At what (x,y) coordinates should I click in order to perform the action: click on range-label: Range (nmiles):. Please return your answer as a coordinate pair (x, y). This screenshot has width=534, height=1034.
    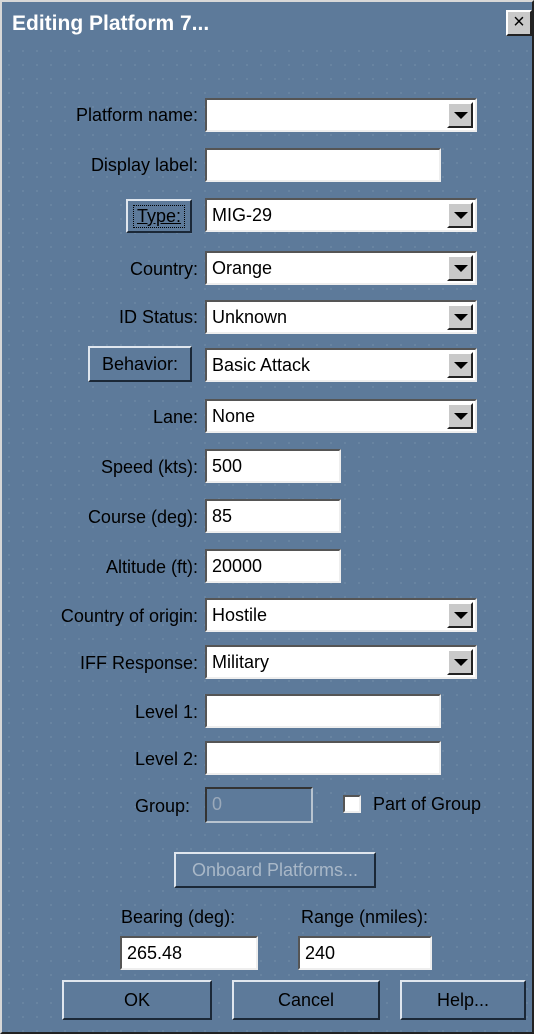
    Looking at the image, I should click on (365, 917).